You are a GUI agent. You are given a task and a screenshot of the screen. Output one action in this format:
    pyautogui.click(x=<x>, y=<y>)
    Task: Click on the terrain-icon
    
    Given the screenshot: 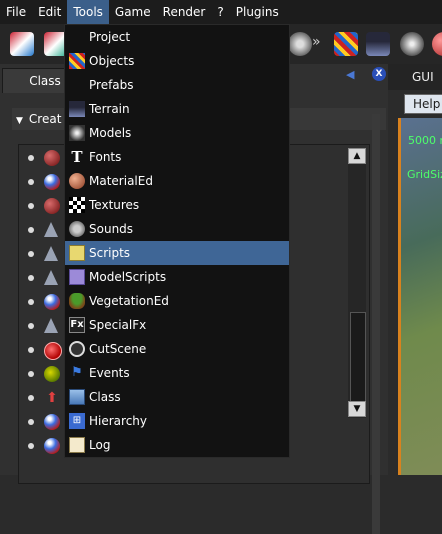 What is the action you would take?
    pyautogui.click(x=77, y=109)
    